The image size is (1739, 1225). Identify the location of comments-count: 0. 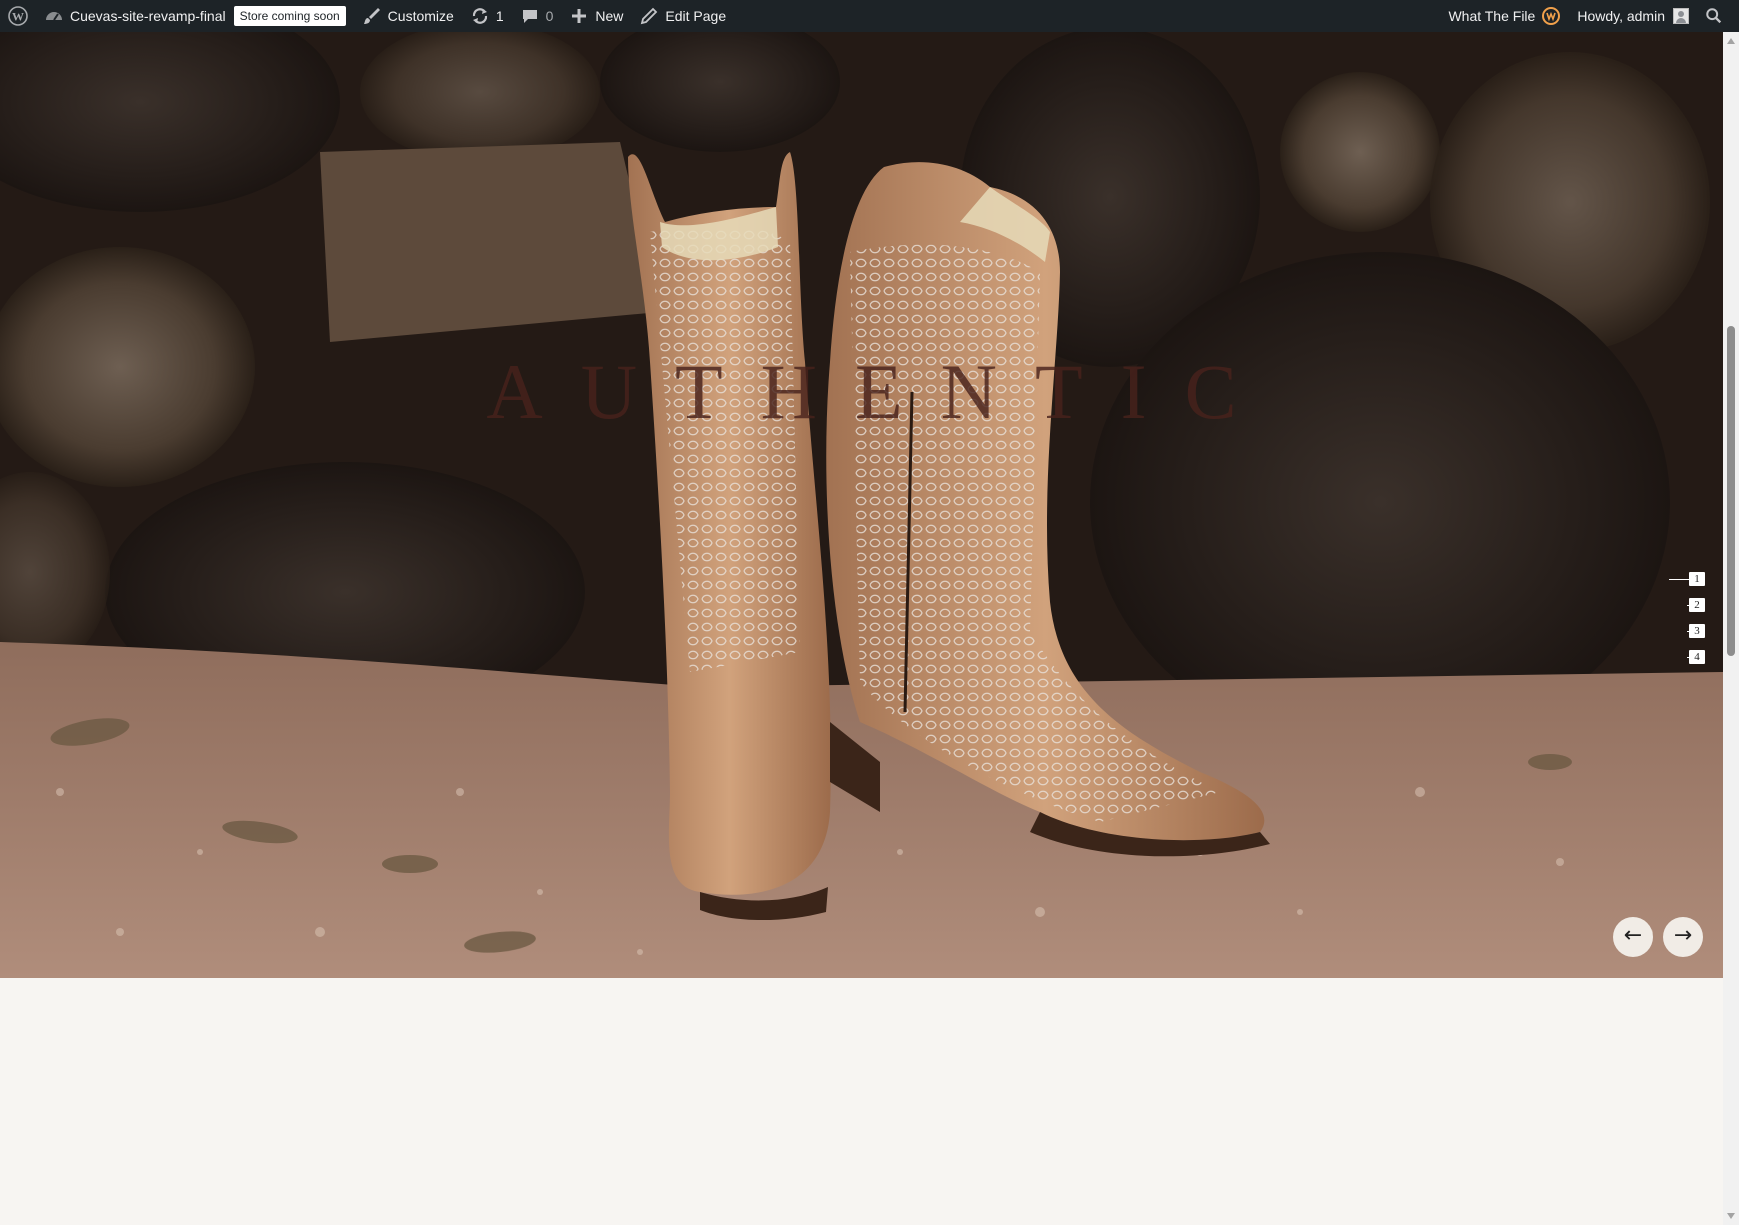
(549, 16).